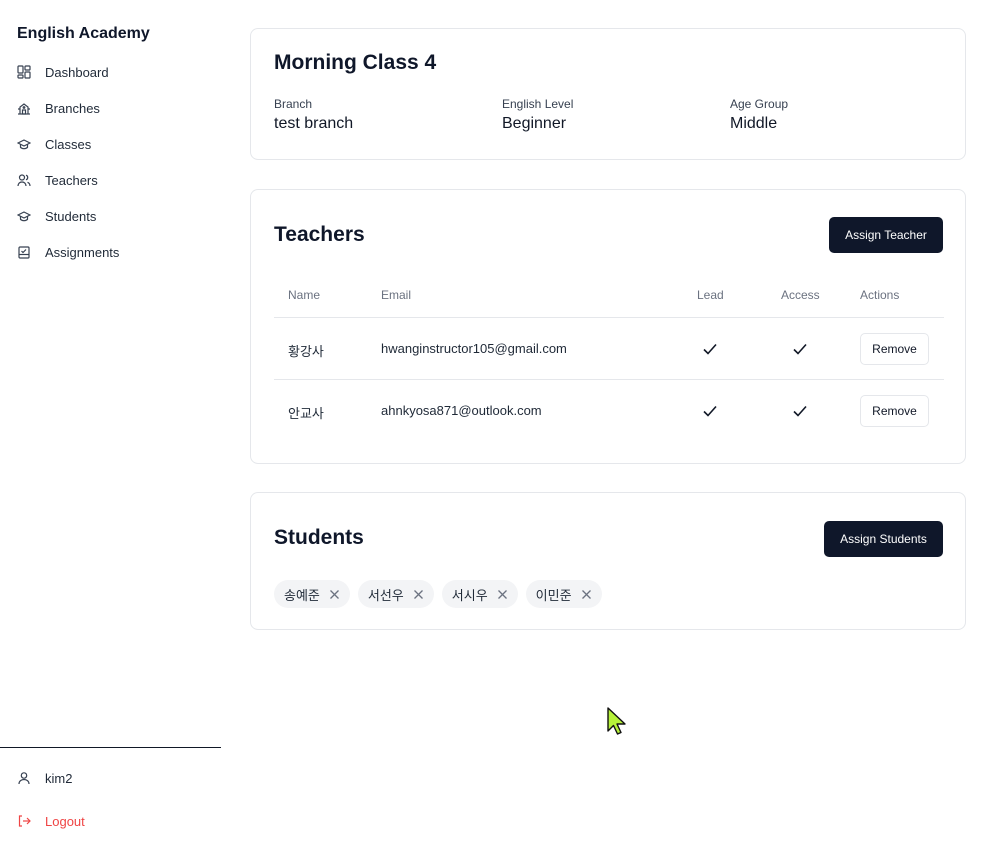  What do you see at coordinates (396, 295) in the screenshot?
I see `column-header-email: Email` at bounding box center [396, 295].